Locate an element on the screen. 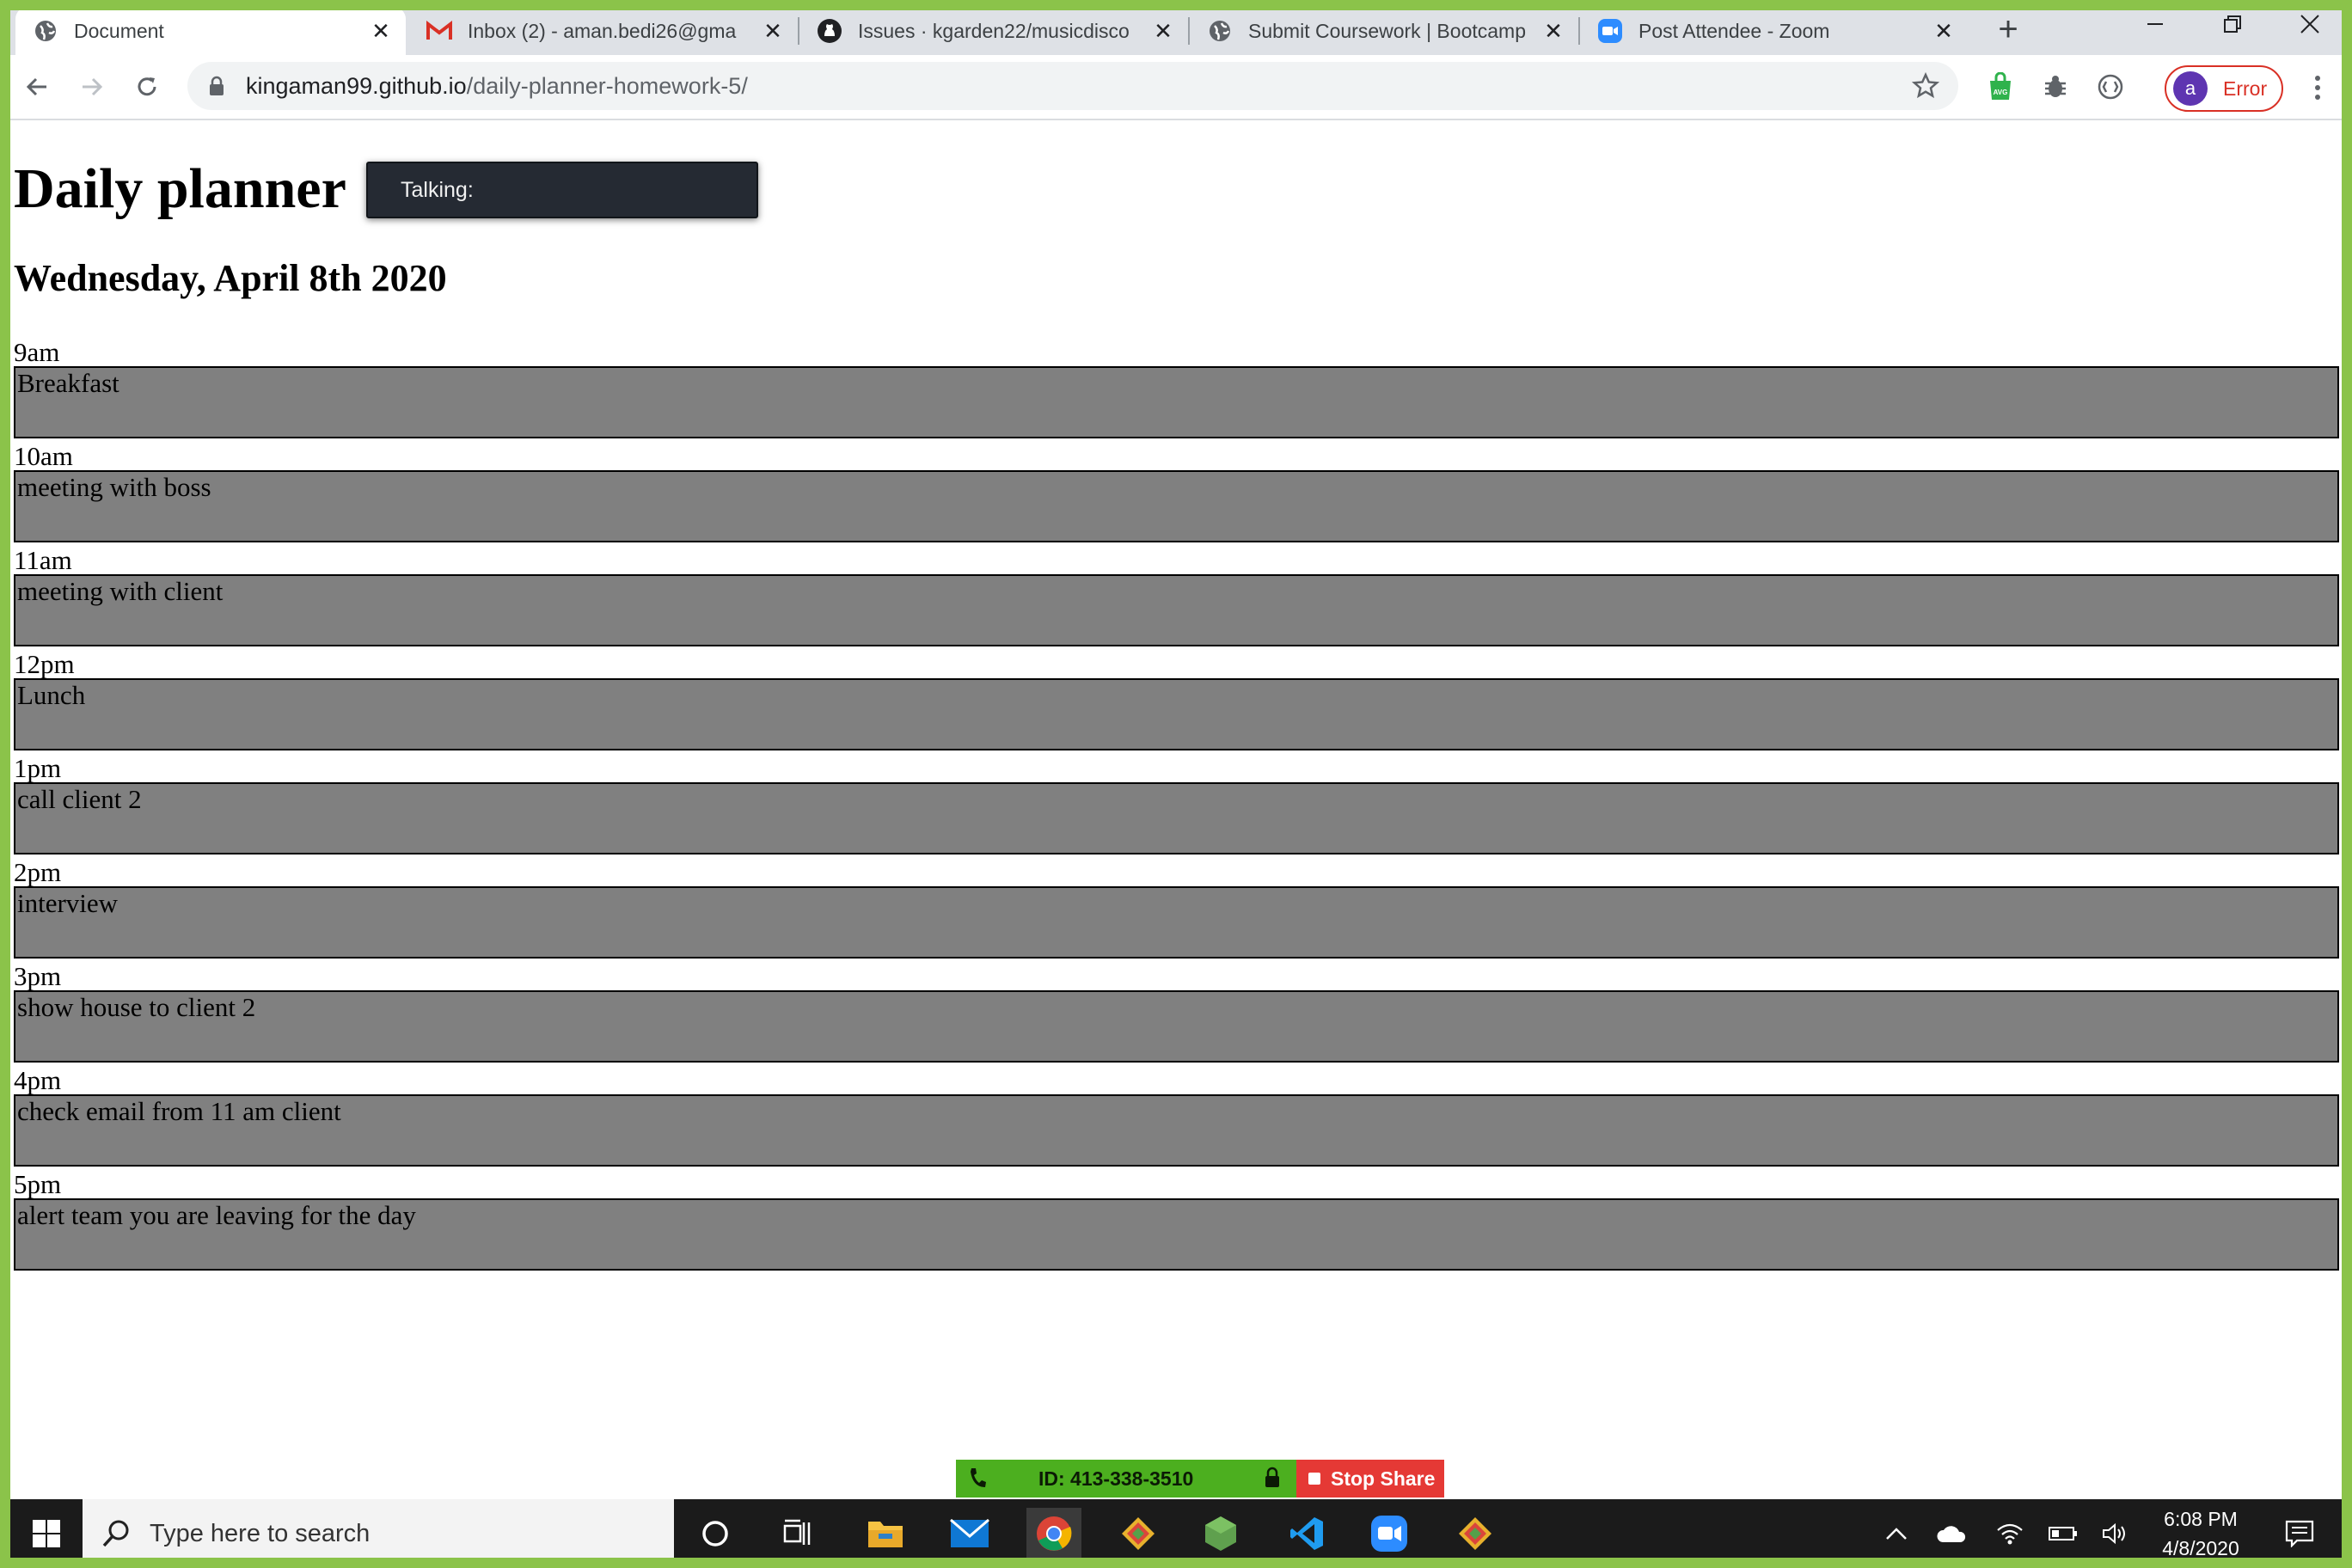 Image resolution: width=2352 pixels, height=1568 pixels. restore-icon is located at coordinates (2232, 24).